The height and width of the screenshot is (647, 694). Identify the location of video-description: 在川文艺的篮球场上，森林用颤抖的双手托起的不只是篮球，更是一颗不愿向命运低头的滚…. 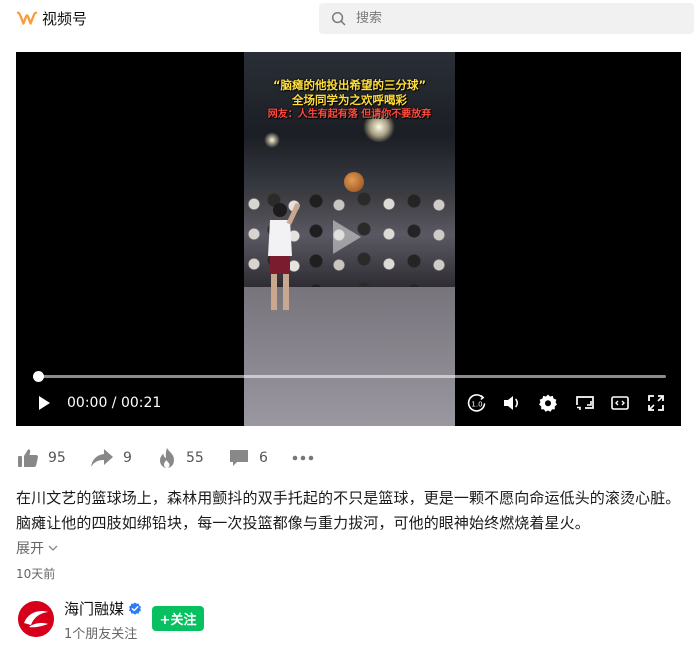
(348, 510).